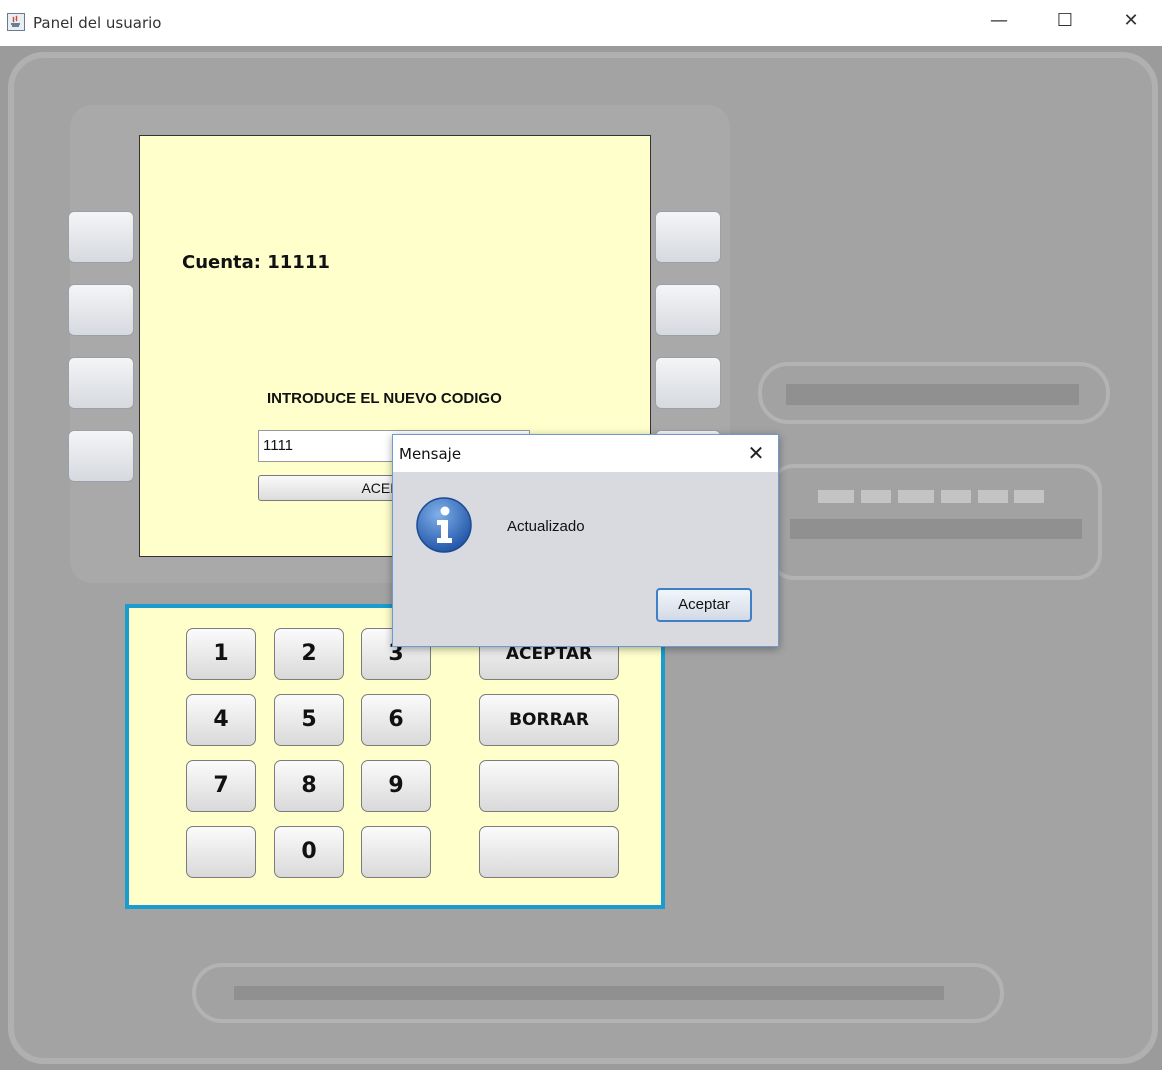 The height and width of the screenshot is (1070, 1162). I want to click on java-icon, so click(16, 22).